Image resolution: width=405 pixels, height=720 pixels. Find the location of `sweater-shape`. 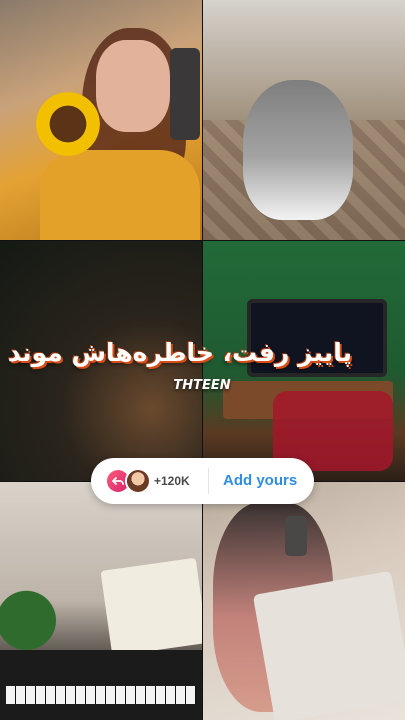

sweater-shape is located at coordinates (120, 195).